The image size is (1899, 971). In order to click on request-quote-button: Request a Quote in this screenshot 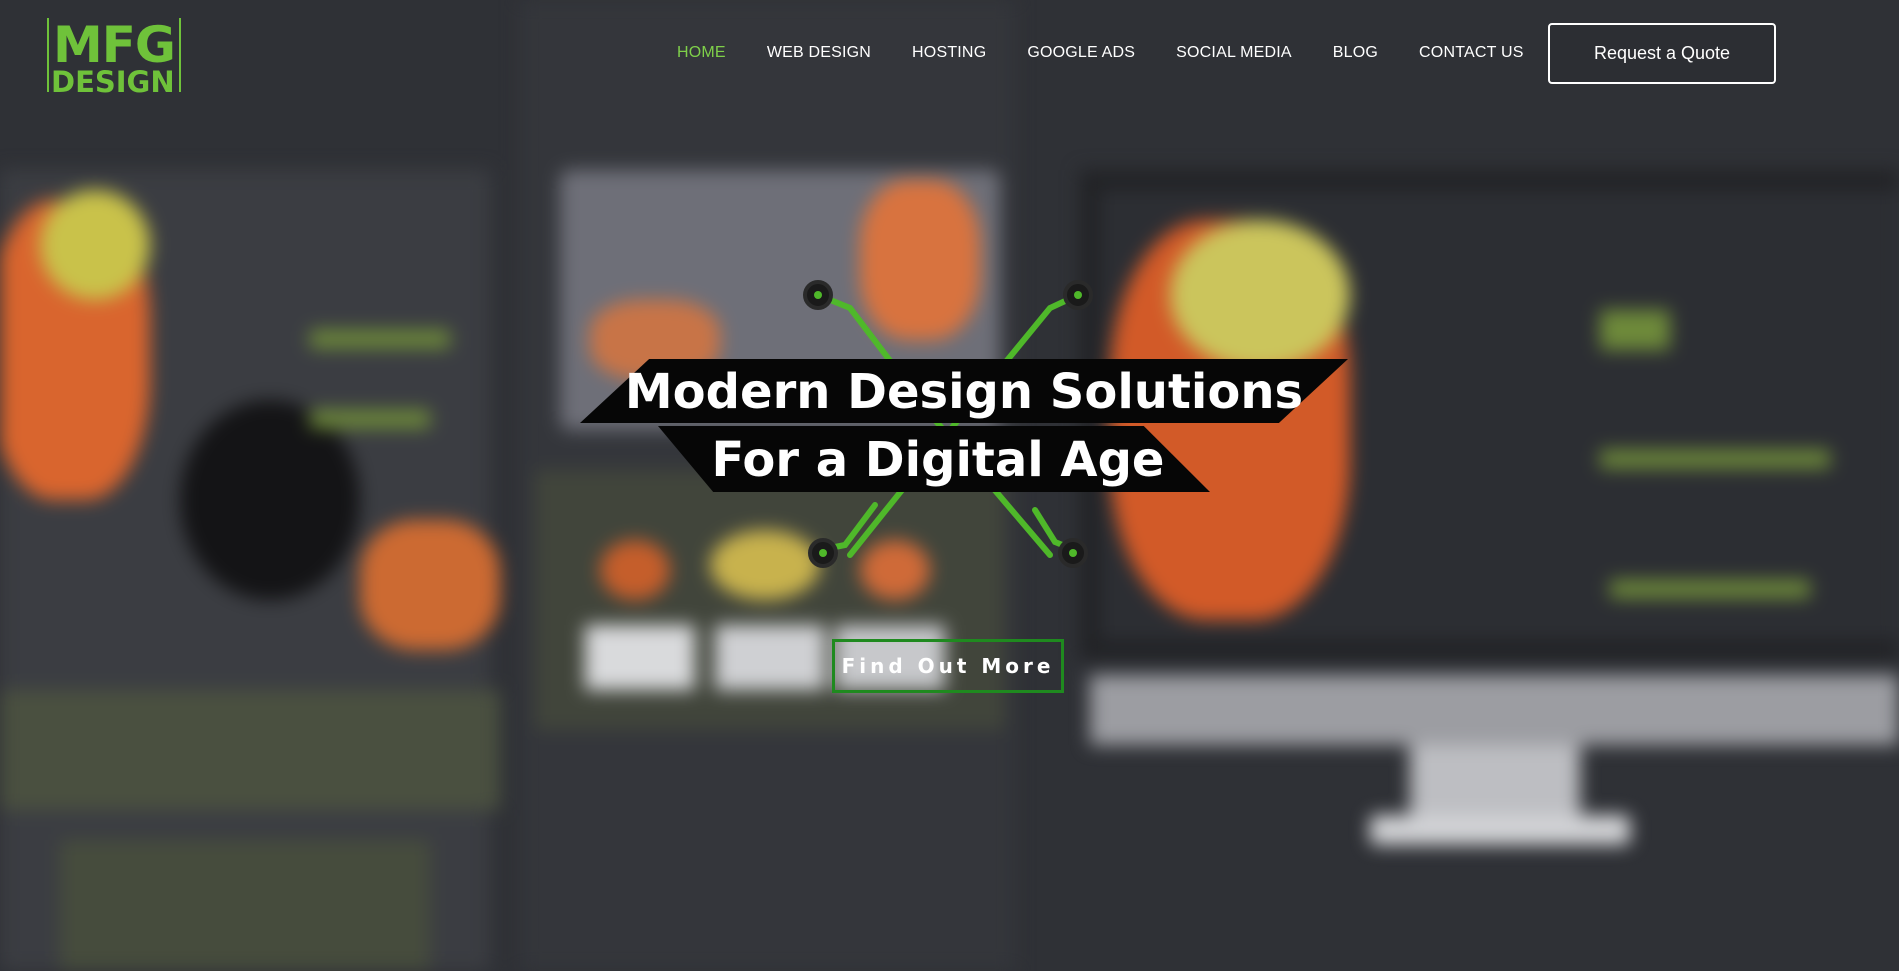, I will do `click(1662, 53)`.